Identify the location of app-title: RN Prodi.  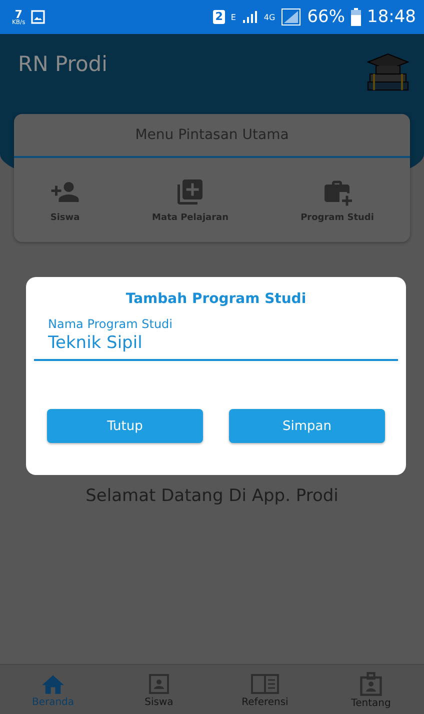
(63, 64).